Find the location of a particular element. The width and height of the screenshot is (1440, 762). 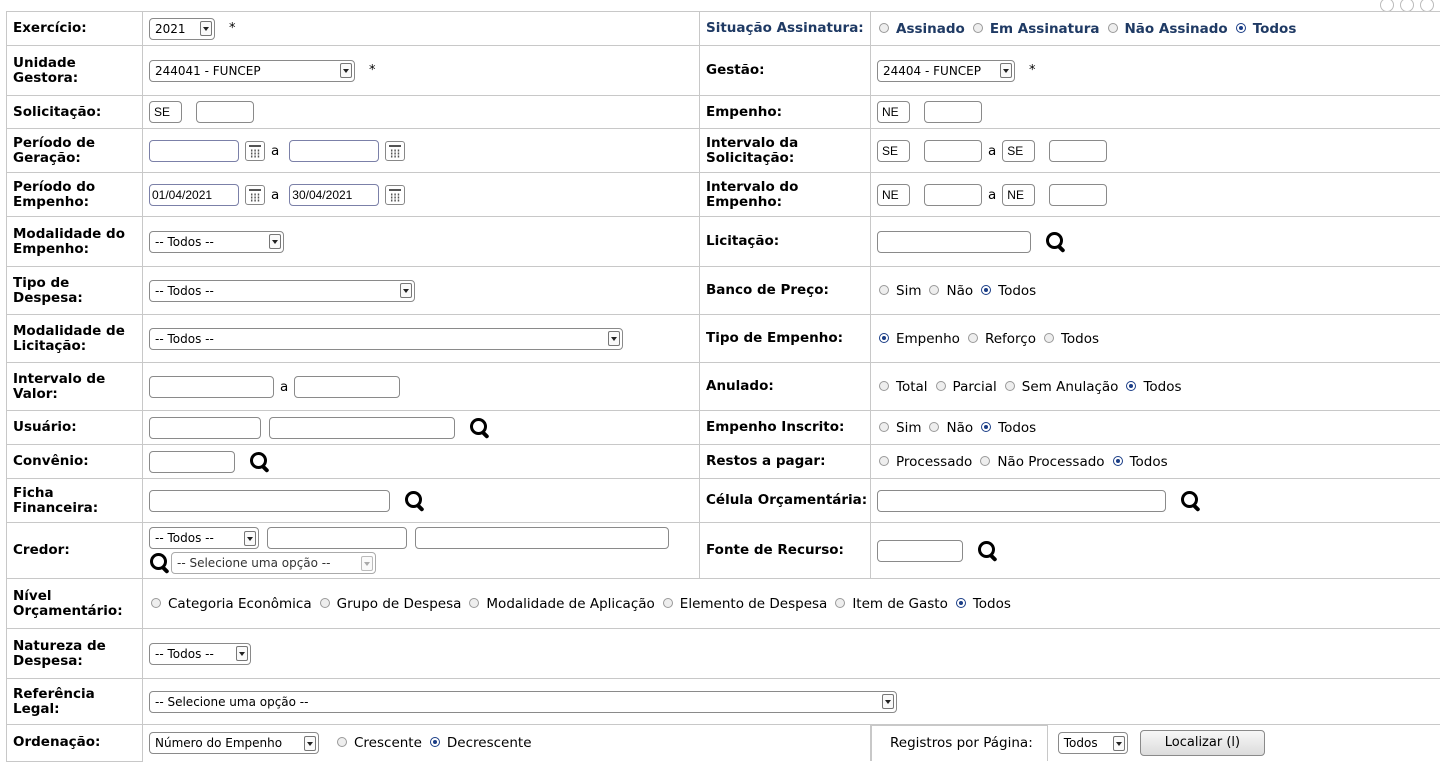

radio-label: Crescente is located at coordinates (388, 743).